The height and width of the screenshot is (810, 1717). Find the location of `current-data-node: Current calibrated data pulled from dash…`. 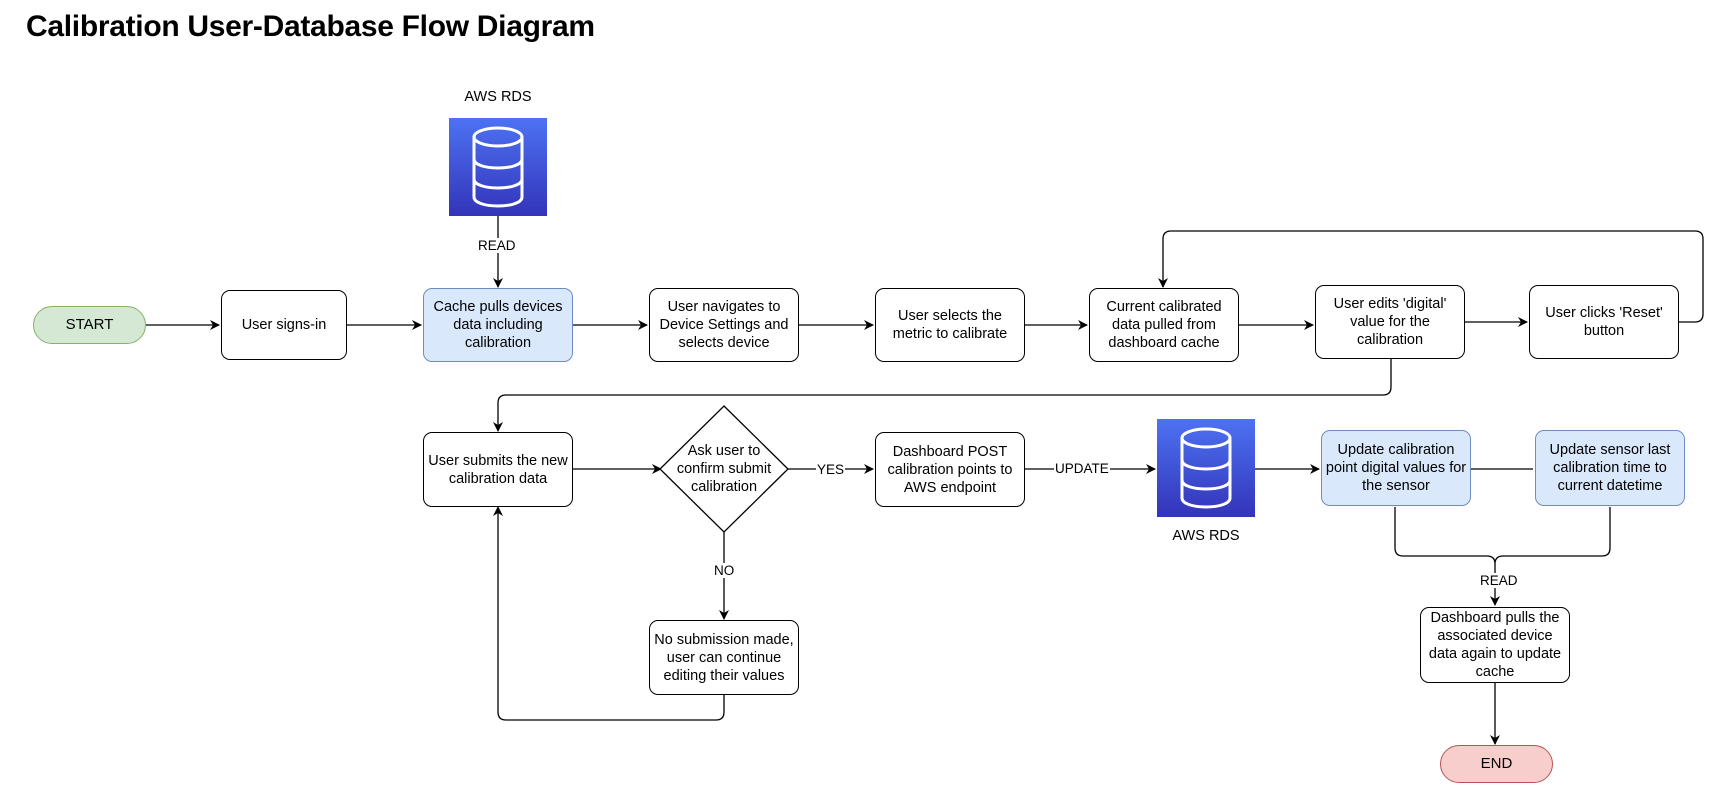

current-data-node: Current calibrated data pulled from dash… is located at coordinates (1164, 325).